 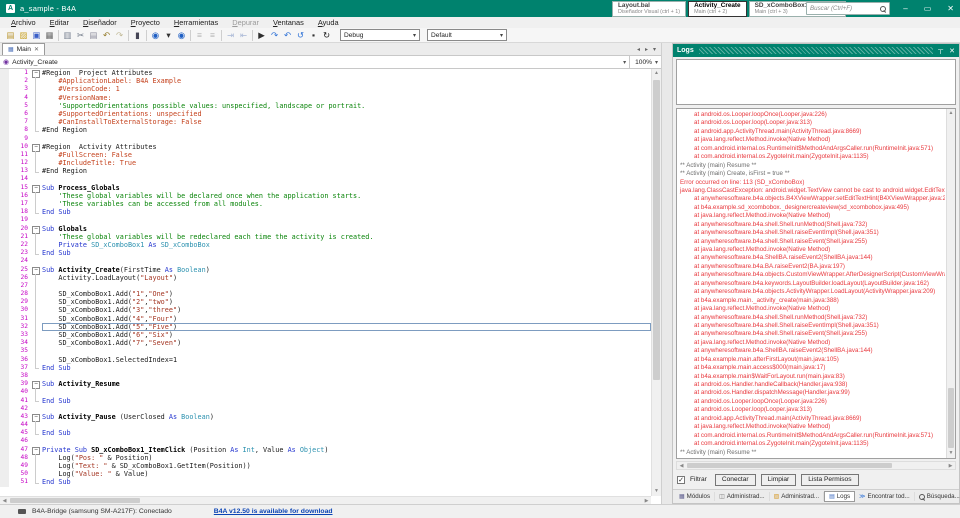 I want to click on menu-editar: Editar, so click(x=59, y=22).